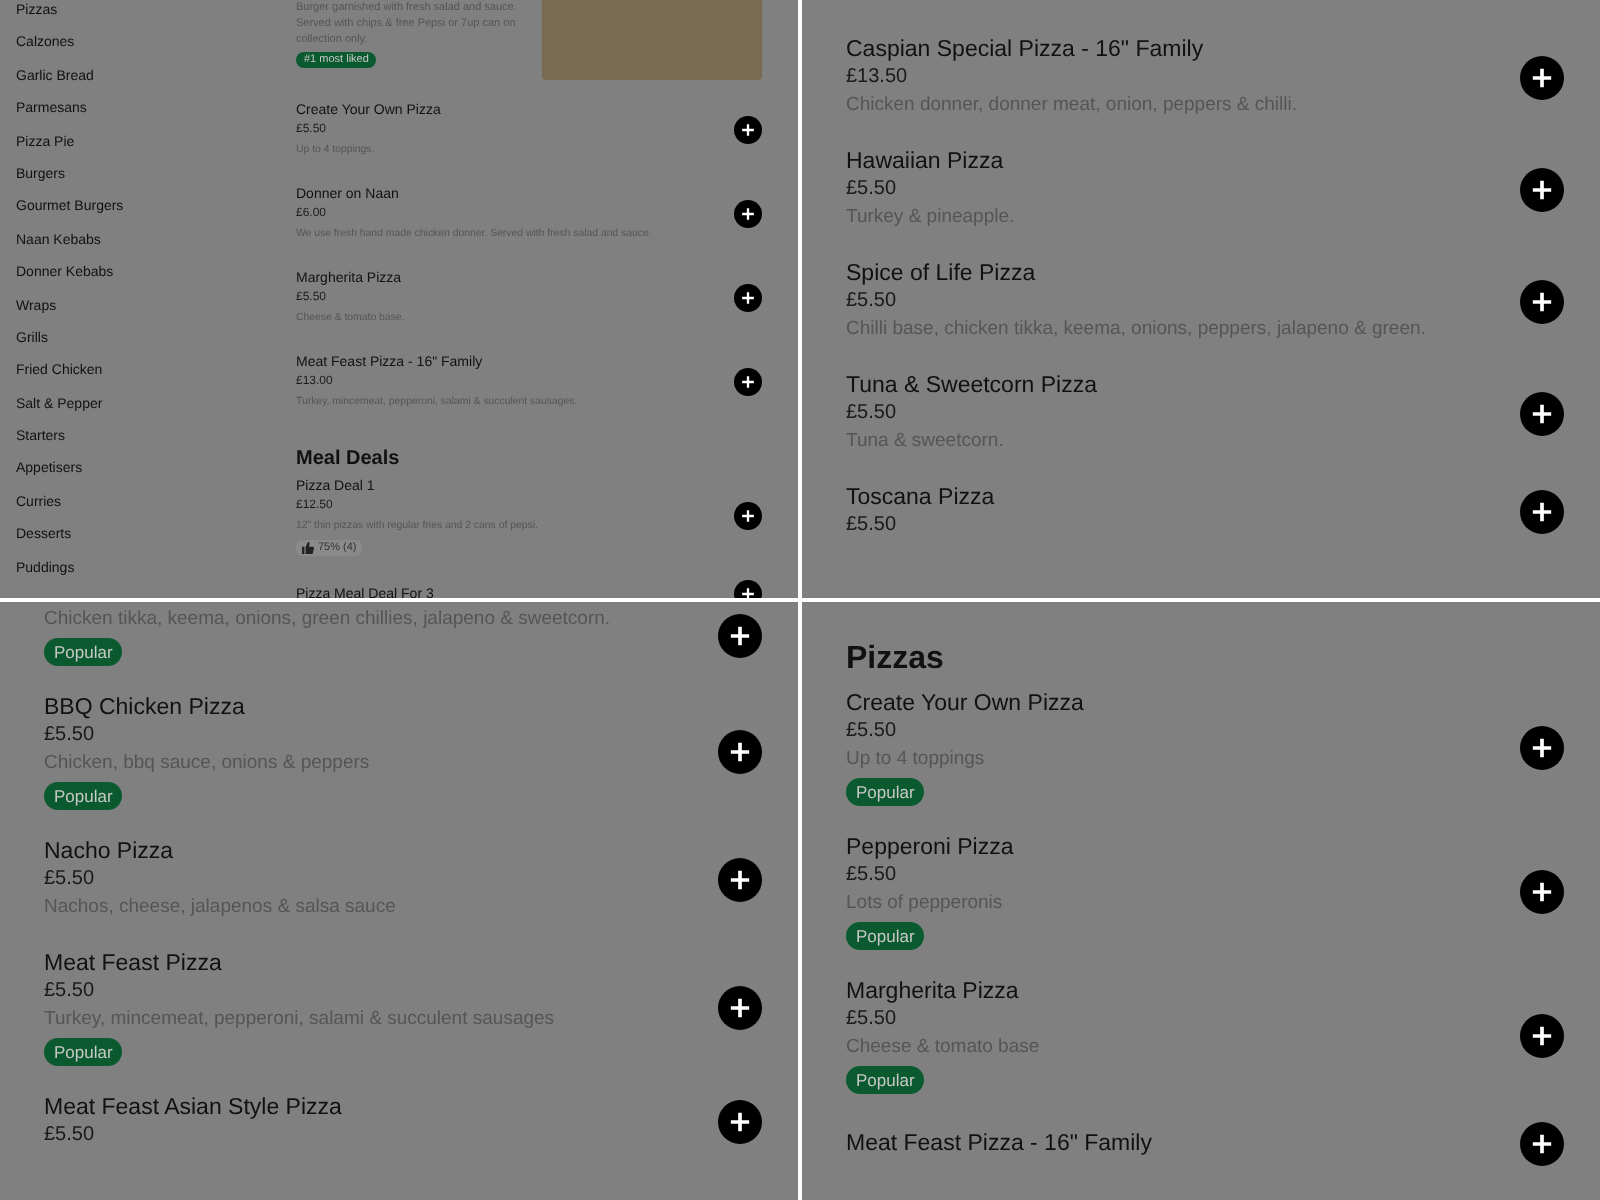 This screenshot has height=1200, width=1600. I want to click on item-name: BBQ Chicken Pizza, so click(144, 708).